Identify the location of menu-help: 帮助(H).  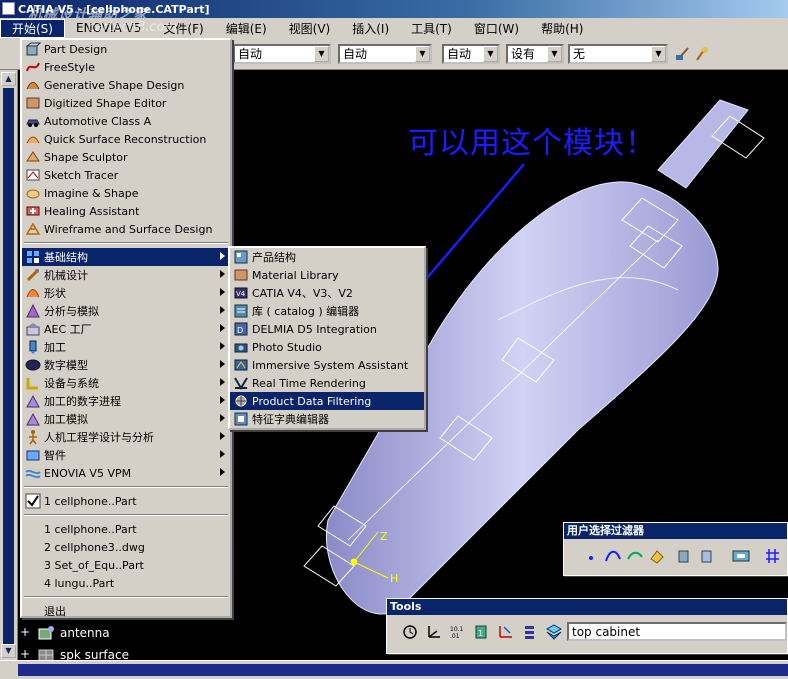
(562, 28).